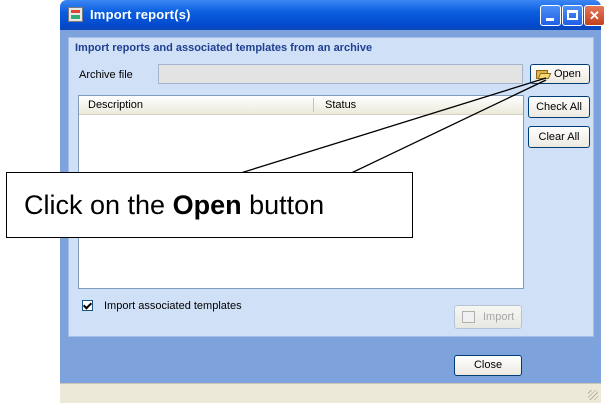 This screenshot has height=410, width=613. What do you see at coordinates (567, 74) in the screenshot?
I see `open-button-label: Open` at bounding box center [567, 74].